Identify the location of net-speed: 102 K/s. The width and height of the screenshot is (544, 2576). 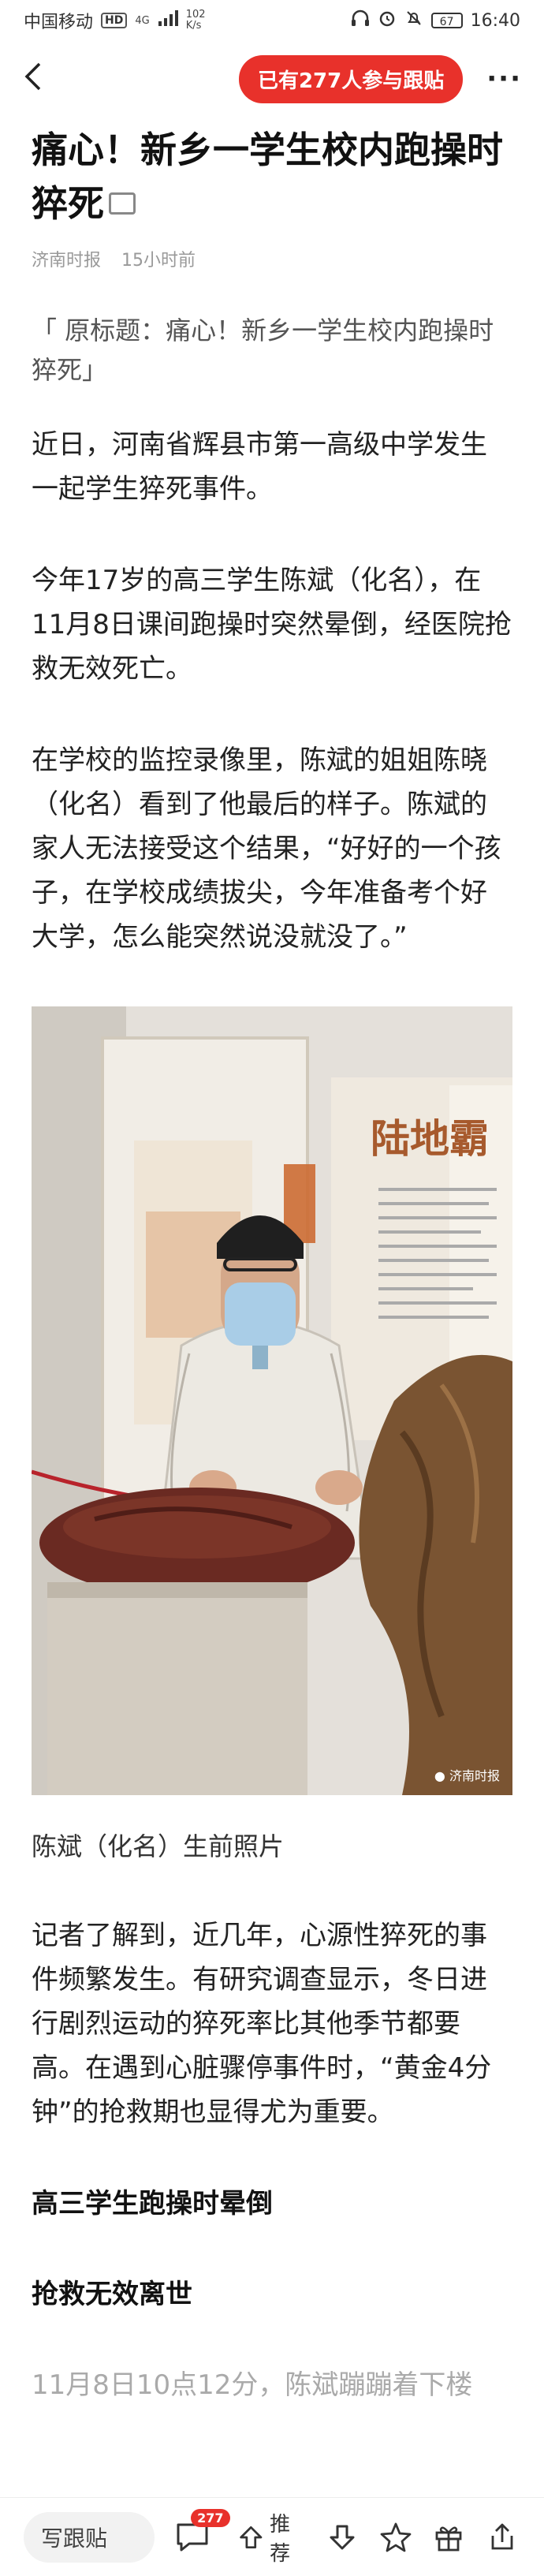
(196, 20).